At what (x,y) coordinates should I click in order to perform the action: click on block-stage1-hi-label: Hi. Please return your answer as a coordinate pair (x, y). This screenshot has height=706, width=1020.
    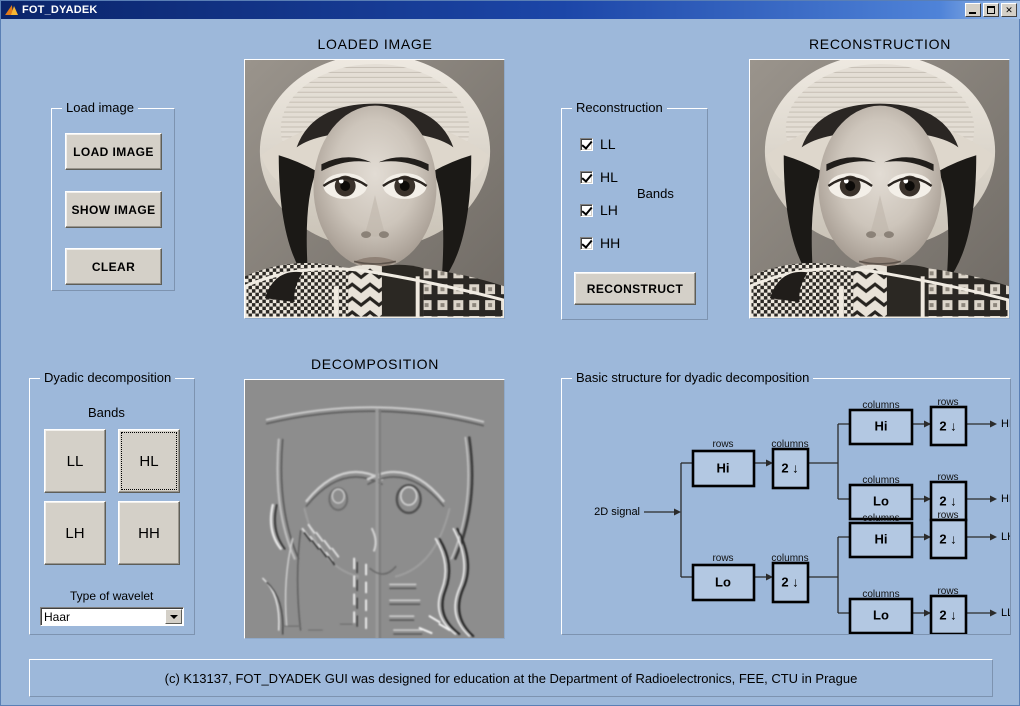
    Looking at the image, I should click on (723, 467).